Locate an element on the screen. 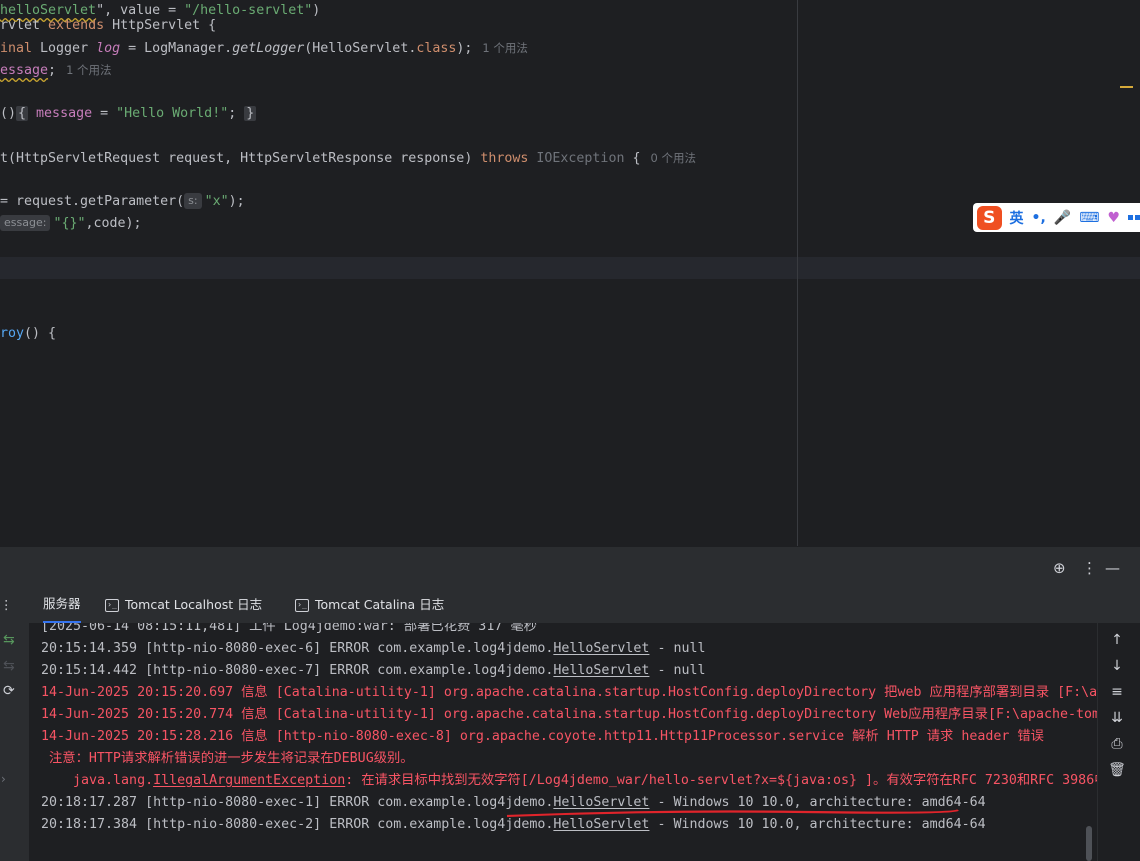 This screenshot has height=861, width=1140. code-line: = request.getParameter(s: "x"); is located at coordinates (122, 202).